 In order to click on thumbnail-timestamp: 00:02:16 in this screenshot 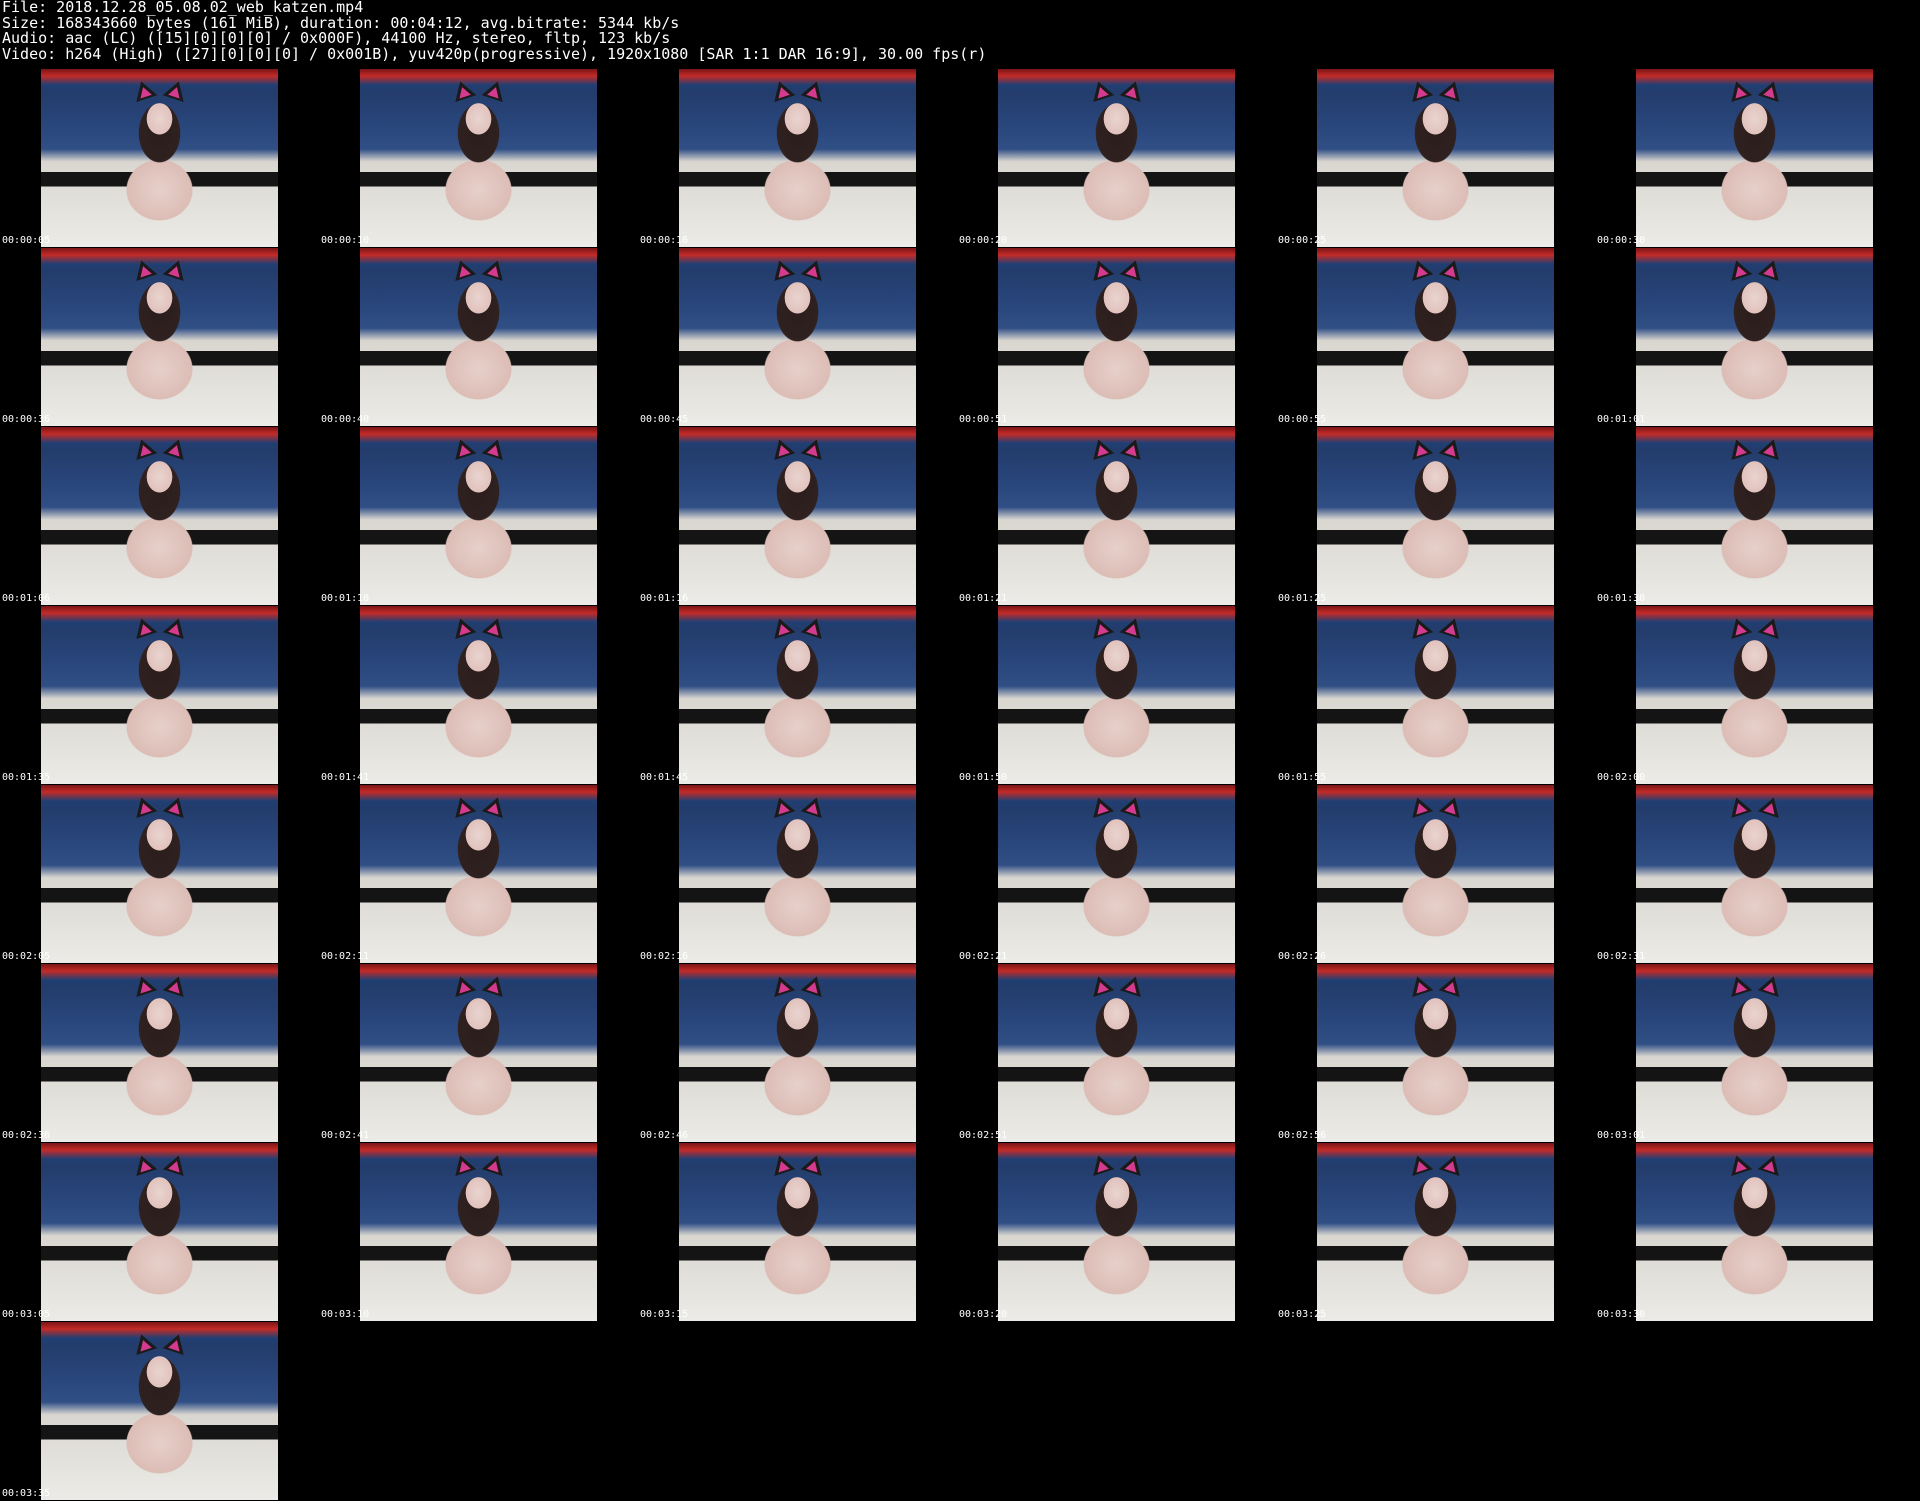, I will do `click(664, 956)`.